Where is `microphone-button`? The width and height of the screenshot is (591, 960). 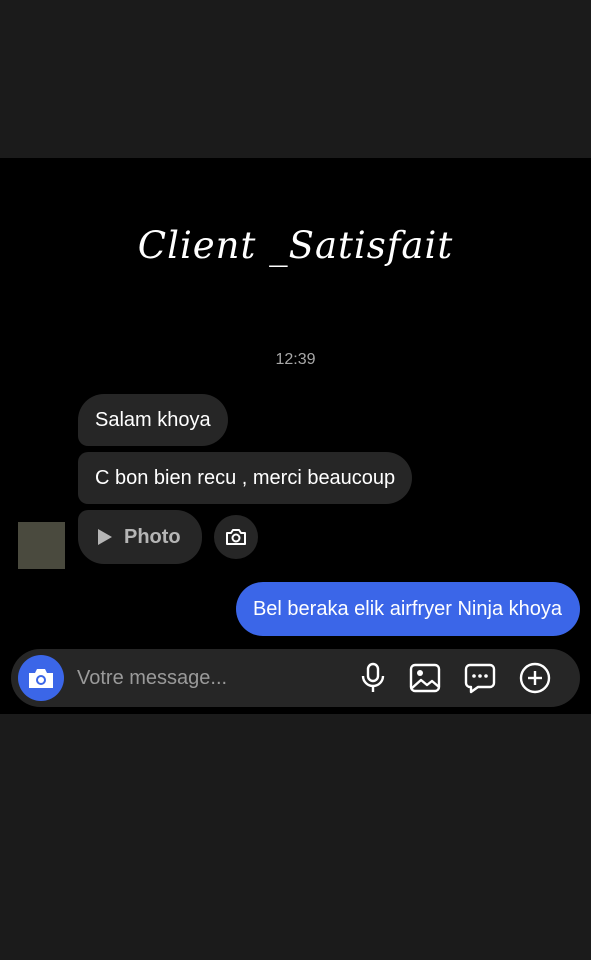 microphone-button is located at coordinates (373, 678).